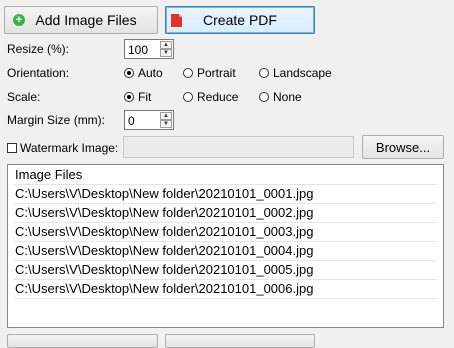 This screenshot has width=454, height=348. Describe the element at coordinates (19, 20) in the screenshot. I see `add-icon: +` at that location.